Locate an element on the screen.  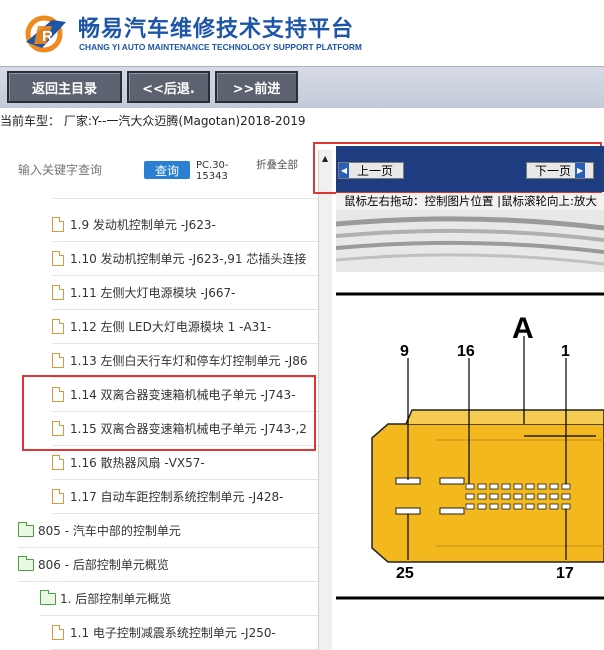
tree-item: 1.10 发动机控制单元 -J623-,91 芯插头连接 is located at coordinates (185, 259).